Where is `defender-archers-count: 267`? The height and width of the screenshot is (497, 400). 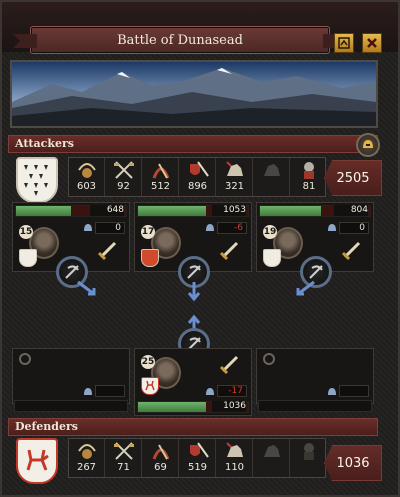 defender-archers-count: 267 is located at coordinates (86, 467).